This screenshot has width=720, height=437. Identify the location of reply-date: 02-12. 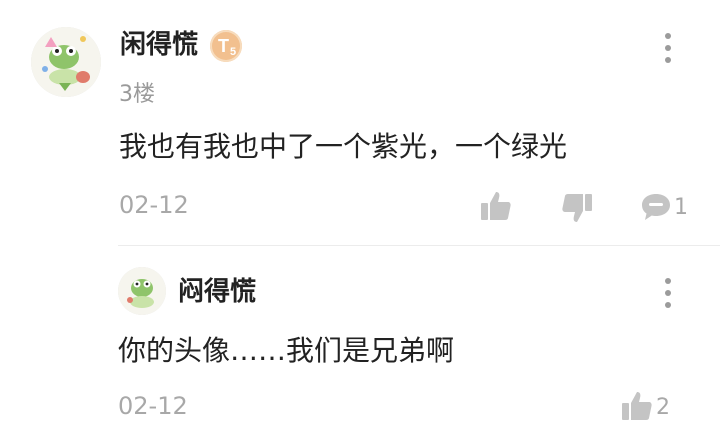
(153, 406).